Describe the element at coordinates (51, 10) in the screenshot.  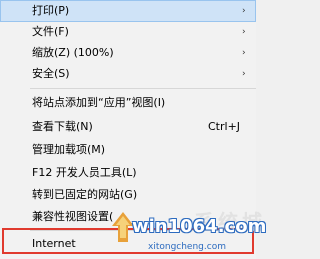
I see `menu-item-label: 打印(P)` at that location.